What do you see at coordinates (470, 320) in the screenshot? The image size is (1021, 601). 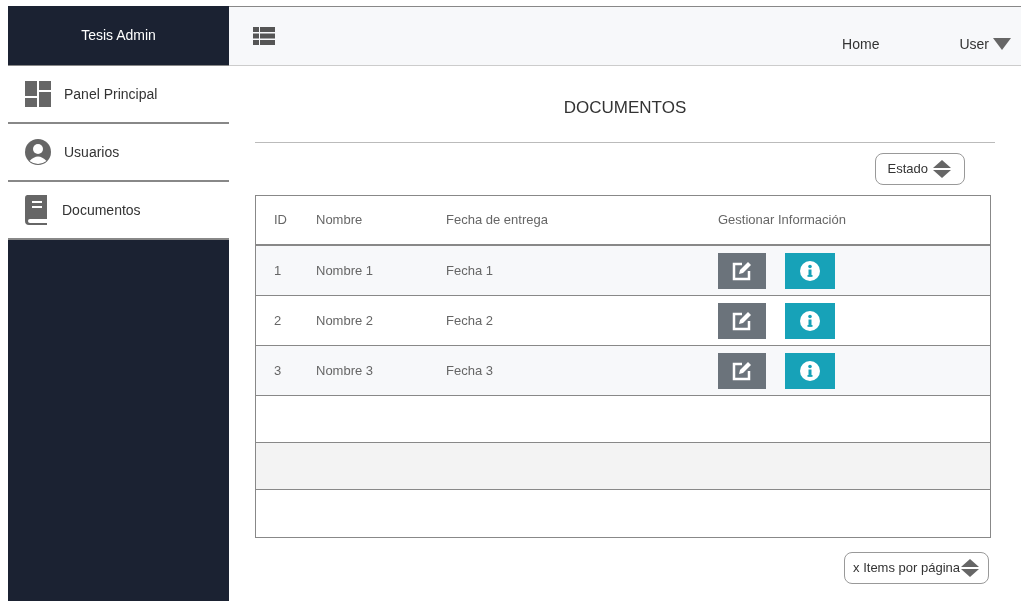 I see `table-cell-text: Fecha 2` at bounding box center [470, 320].